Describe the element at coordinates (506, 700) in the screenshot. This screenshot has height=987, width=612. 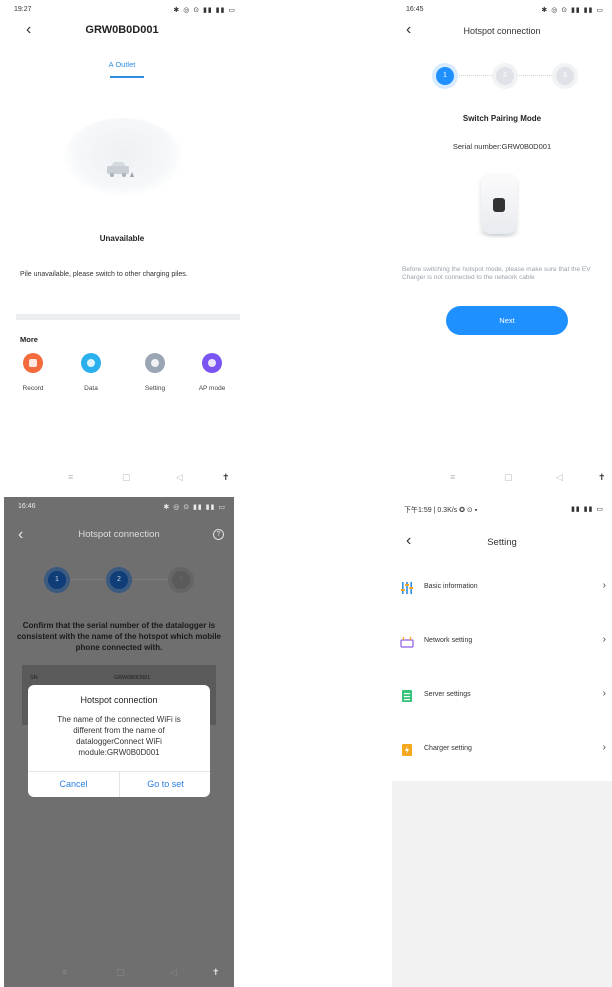
I see `server-settings-row: Server settings ›` at that location.